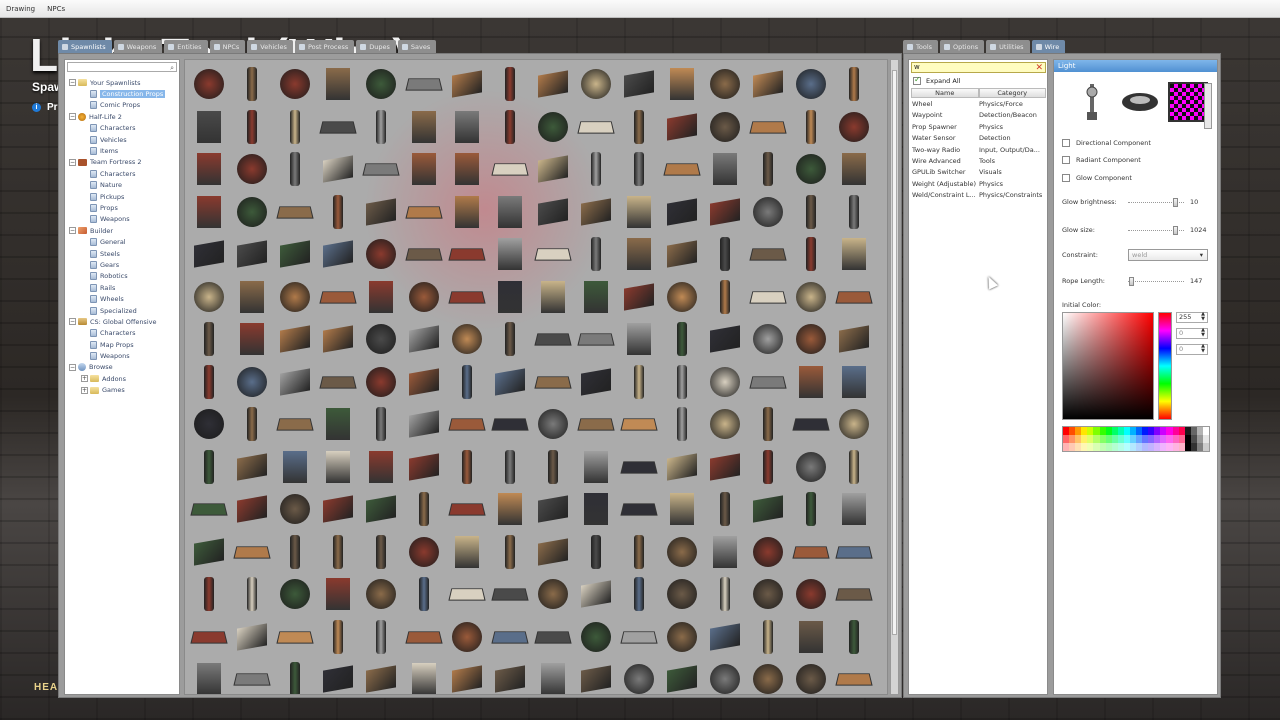 The height and width of the screenshot is (720, 1280). What do you see at coordinates (1048, 46) in the screenshot?
I see `tool-tab-wire: Wire` at bounding box center [1048, 46].